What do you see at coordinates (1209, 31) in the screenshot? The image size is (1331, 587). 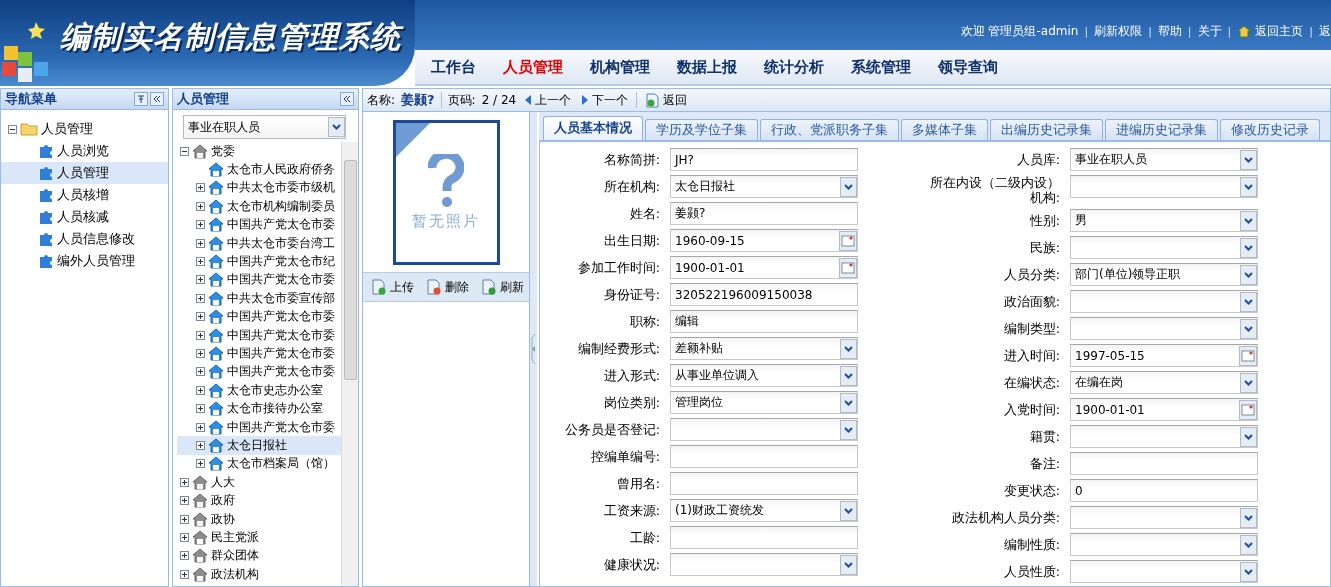 I see `header-link: 关于` at bounding box center [1209, 31].